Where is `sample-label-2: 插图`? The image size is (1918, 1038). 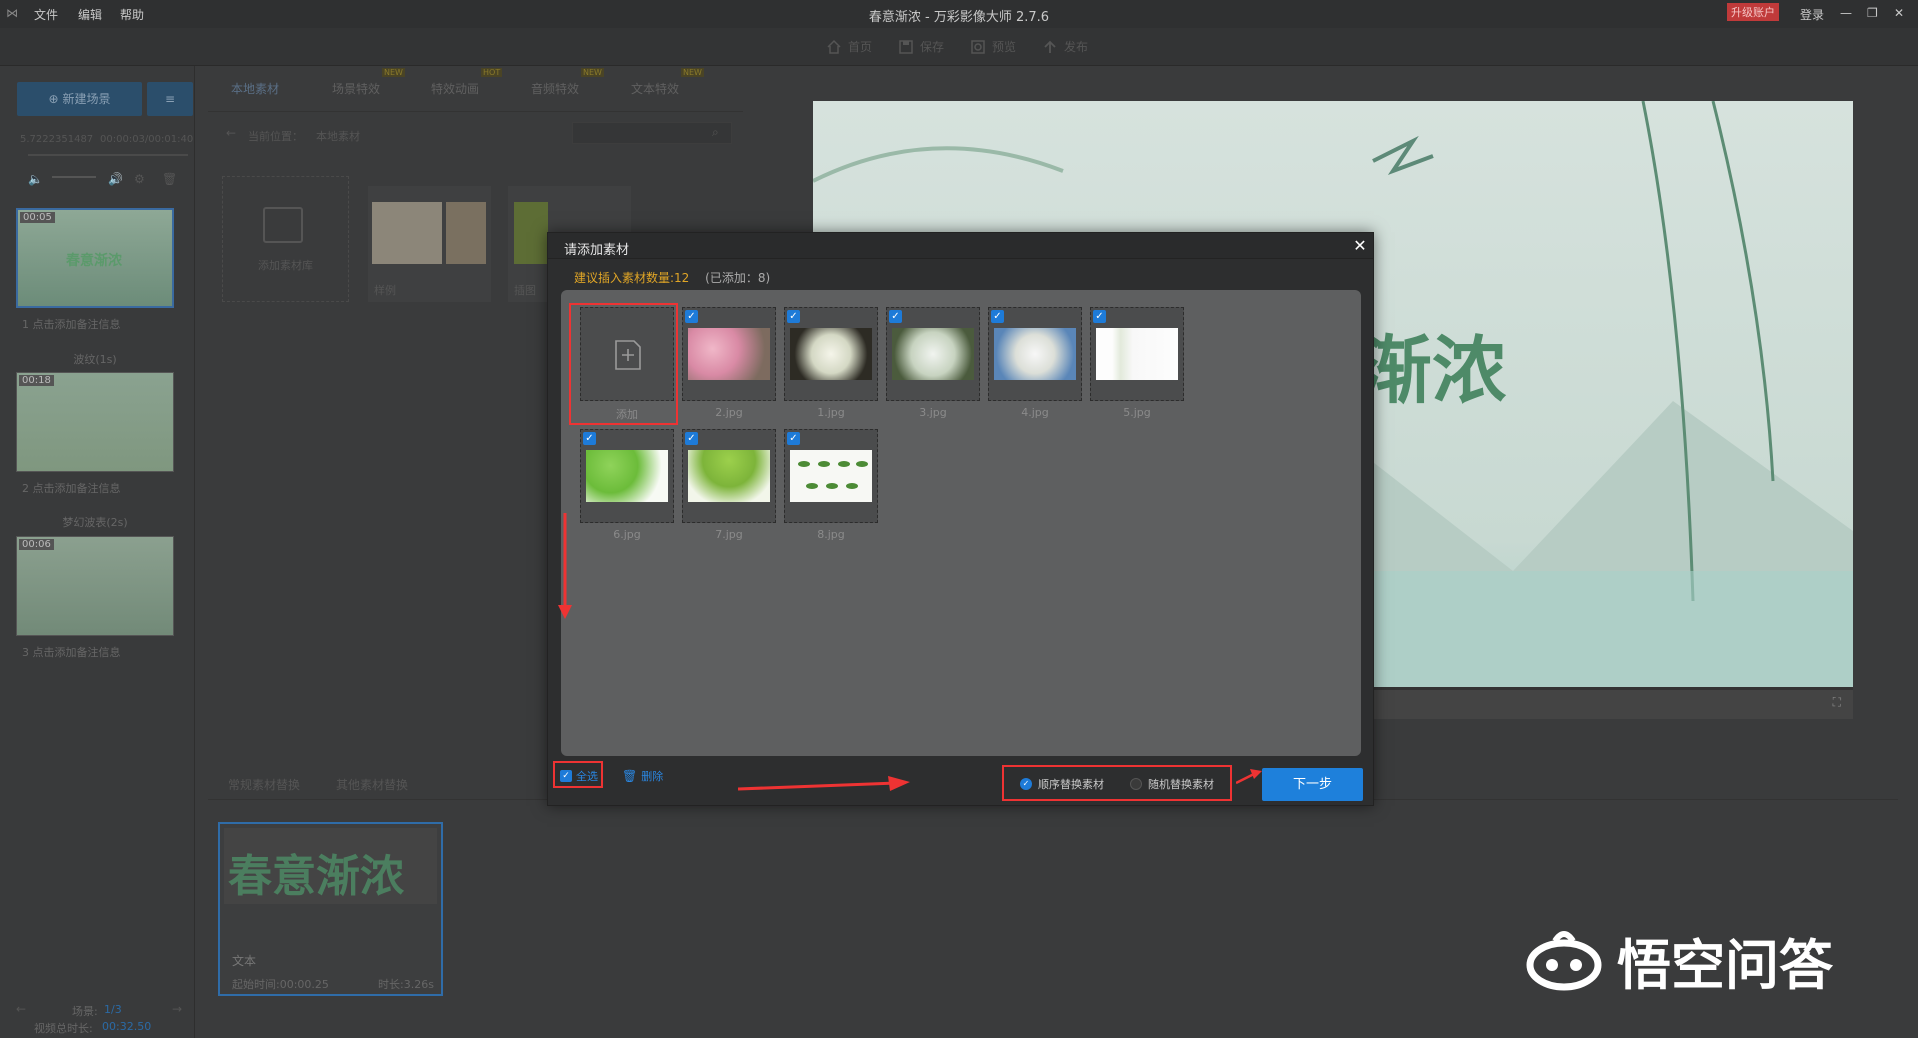 sample-label-2: 插图 is located at coordinates (525, 290).